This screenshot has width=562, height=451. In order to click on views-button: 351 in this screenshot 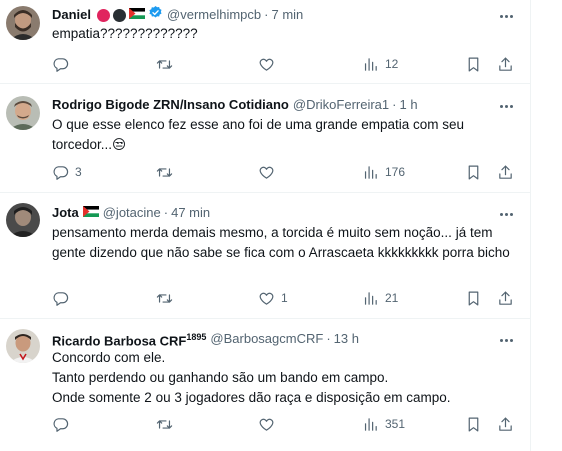, I will do `click(383, 424)`.